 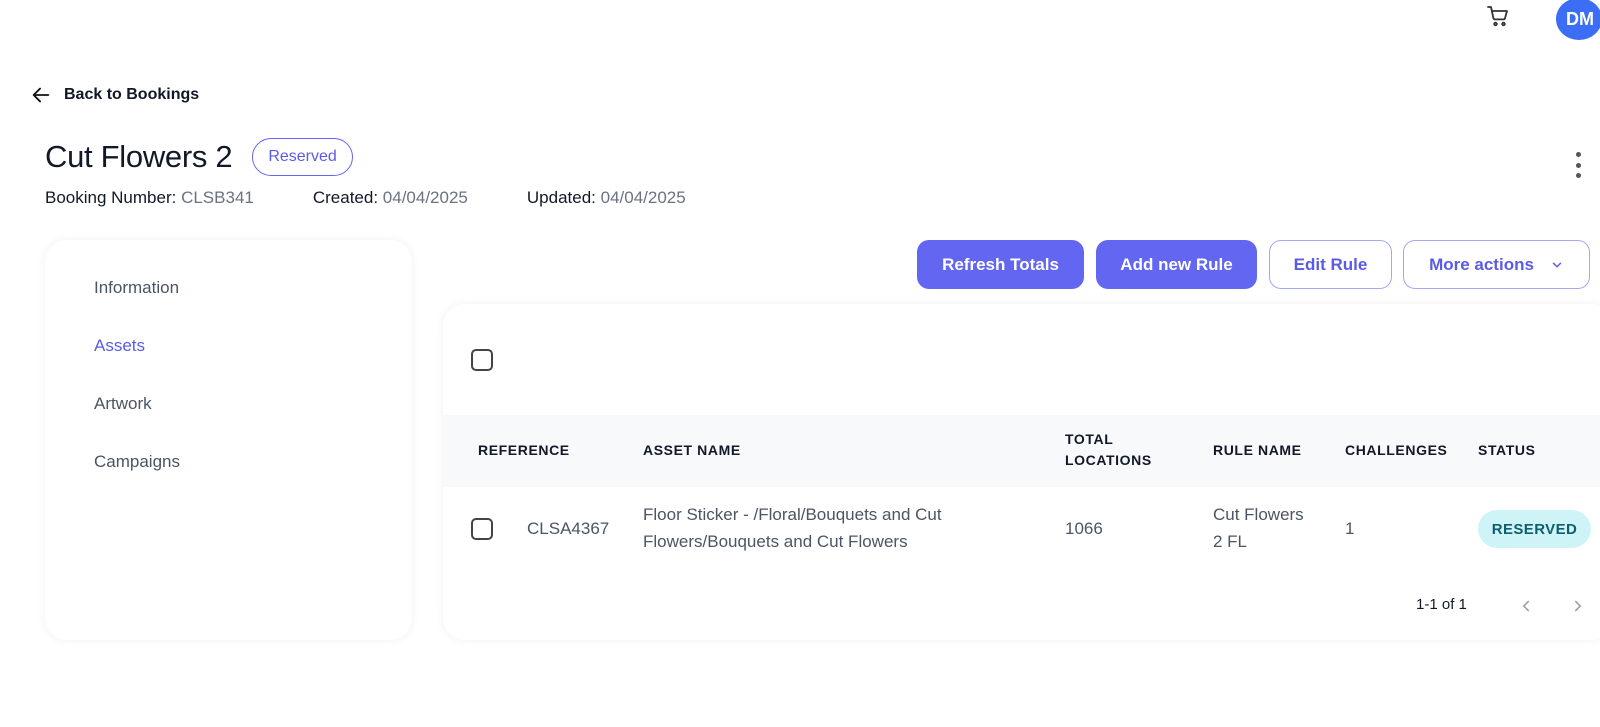 I want to click on cell-asset-name-line2: Flowers/Bouquets and Cut Flowers, so click(x=775, y=541).